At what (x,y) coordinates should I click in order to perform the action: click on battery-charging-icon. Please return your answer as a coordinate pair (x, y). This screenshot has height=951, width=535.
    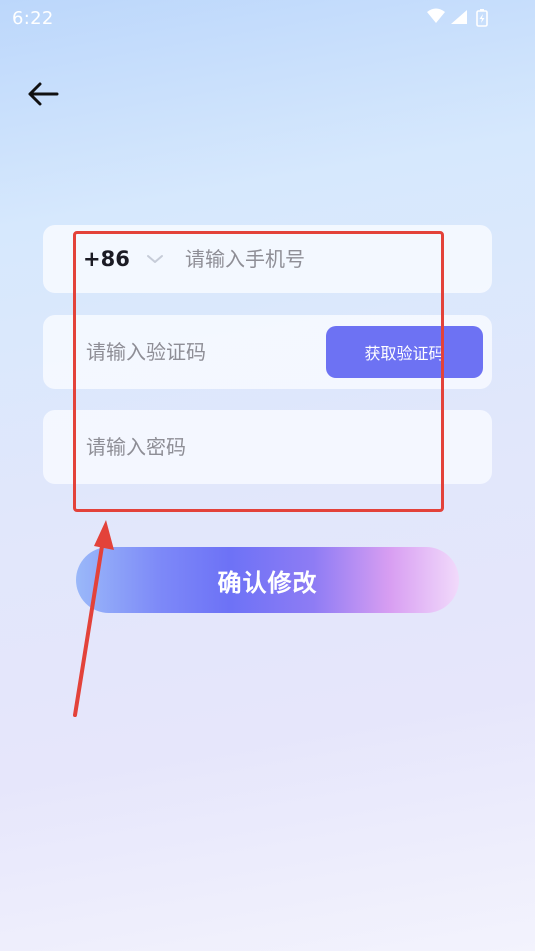
    Looking at the image, I should click on (482, 18).